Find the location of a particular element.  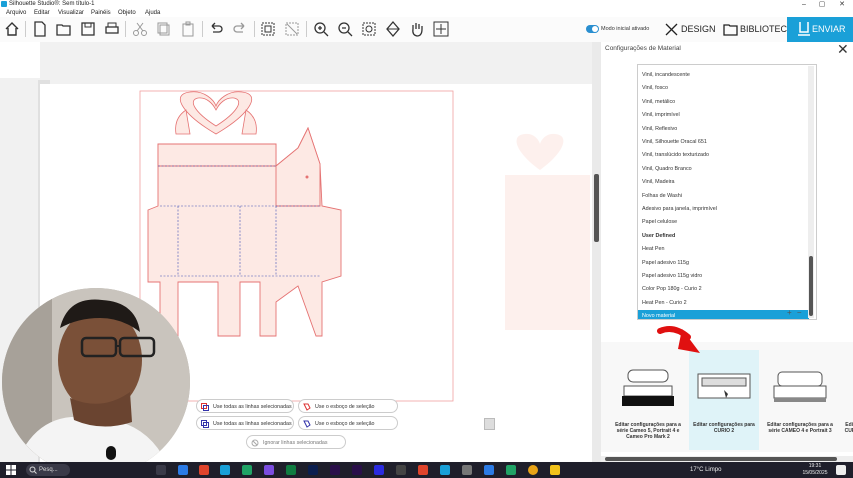

menu-ajuda: Ajuda is located at coordinates (152, 13).